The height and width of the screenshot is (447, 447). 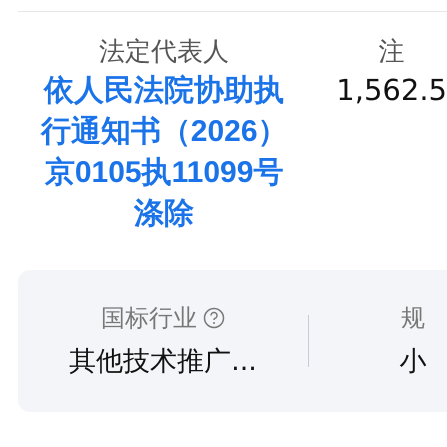 I want to click on field-value: 1,562.5, so click(x=391, y=90).